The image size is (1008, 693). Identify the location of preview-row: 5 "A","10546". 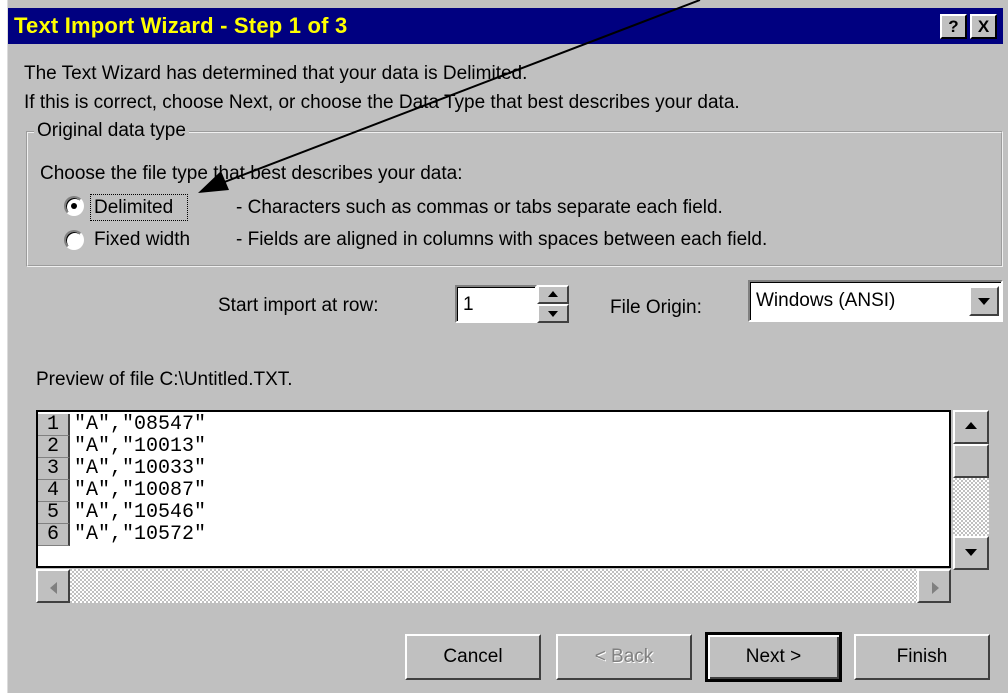
(493, 513).